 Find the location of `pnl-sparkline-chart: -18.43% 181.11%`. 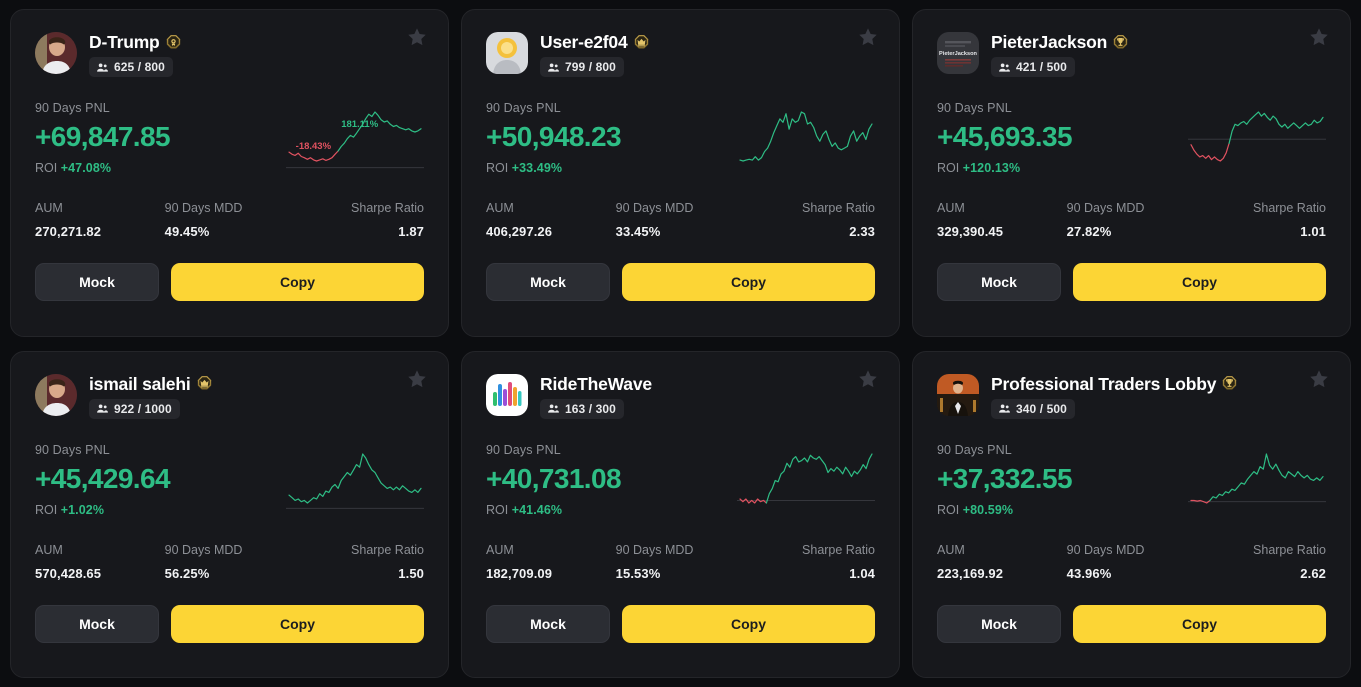

pnl-sparkline-chart: -18.43% 181.11% is located at coordinates (355, 139).